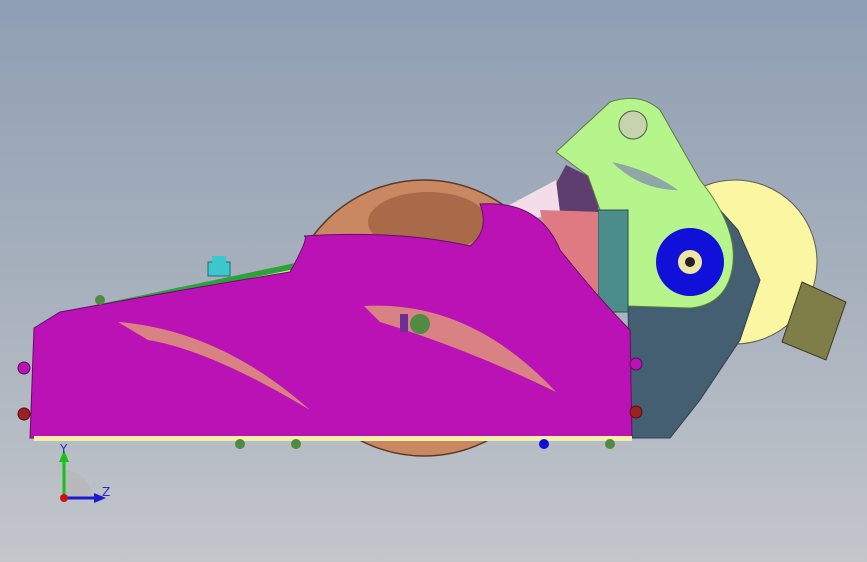  I want to click on cyan-mount, so click(219, 269).